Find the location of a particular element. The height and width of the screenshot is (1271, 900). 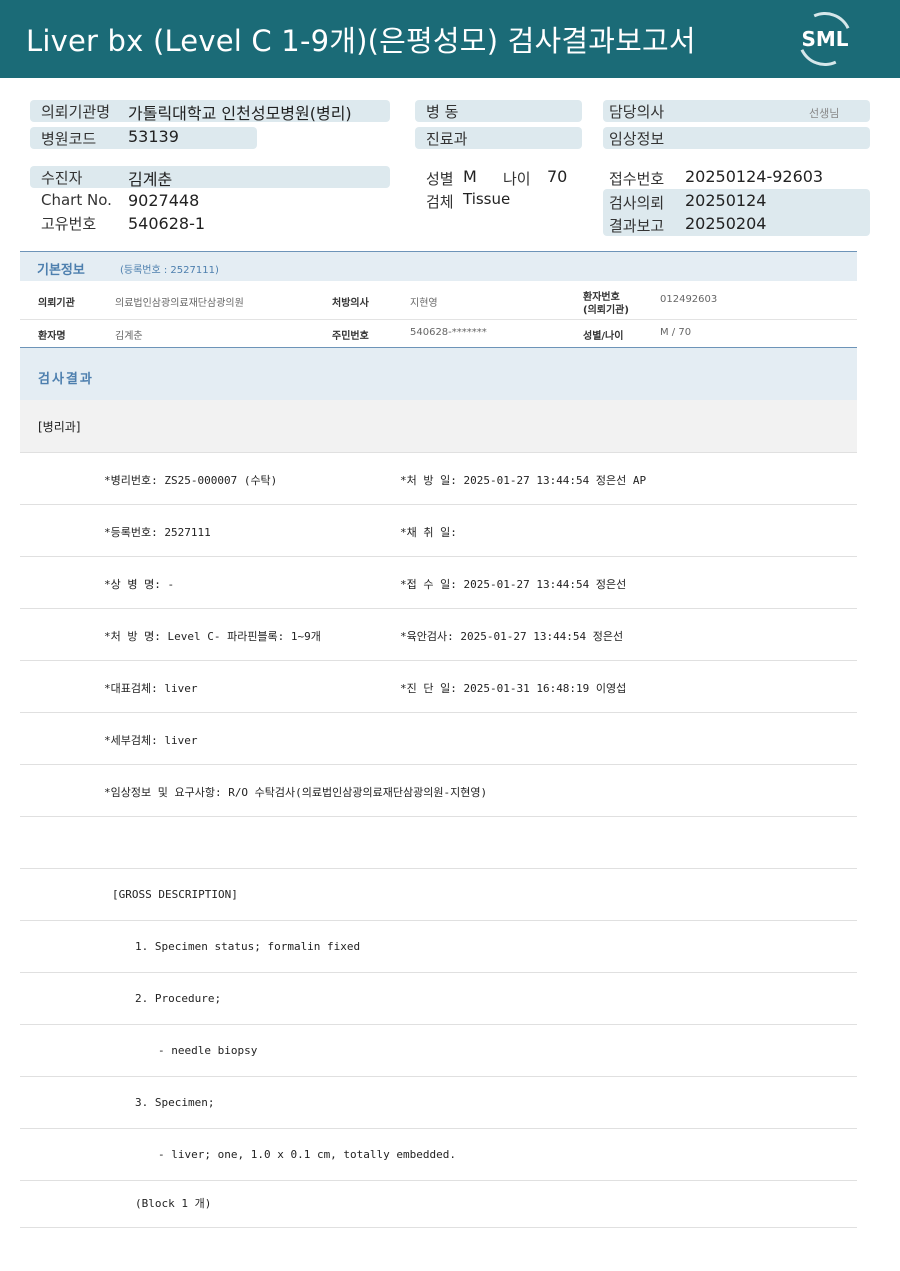

result-cell-right: *육안검사: 2025-01-27 13:44:54 정은선 is located at coordinates (512, 636).